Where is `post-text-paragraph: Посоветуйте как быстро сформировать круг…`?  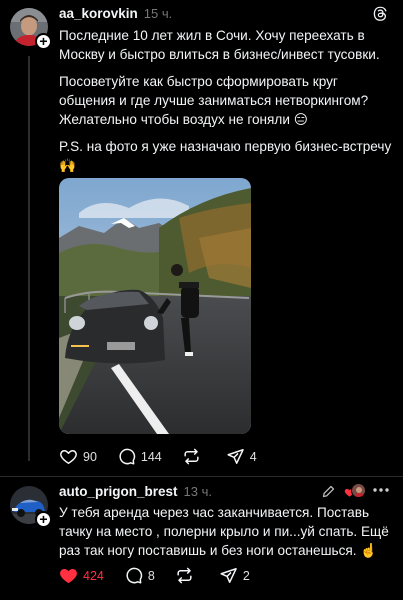 post-text-paragraph: Посоветуйте как быстро сформировать круг… is located at coordinates (214, 100).